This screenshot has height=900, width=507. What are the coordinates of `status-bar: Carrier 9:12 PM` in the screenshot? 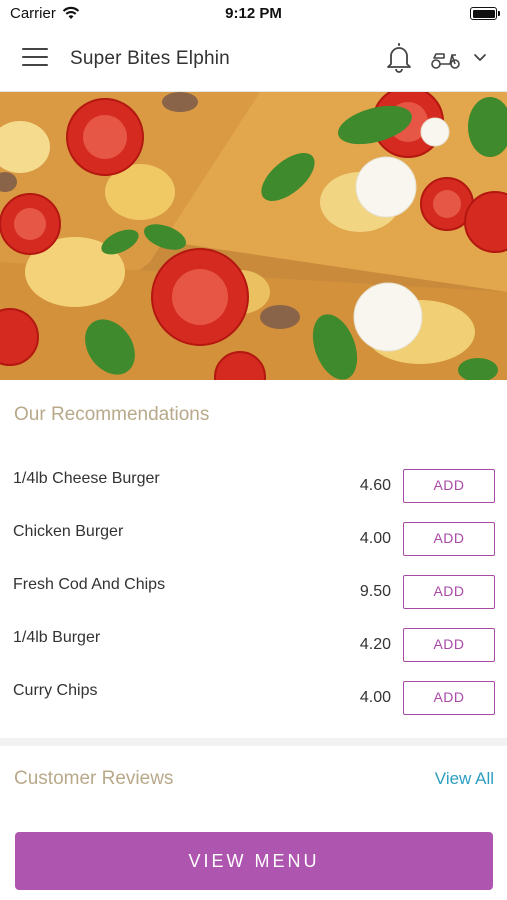 It's located at (253, 14).